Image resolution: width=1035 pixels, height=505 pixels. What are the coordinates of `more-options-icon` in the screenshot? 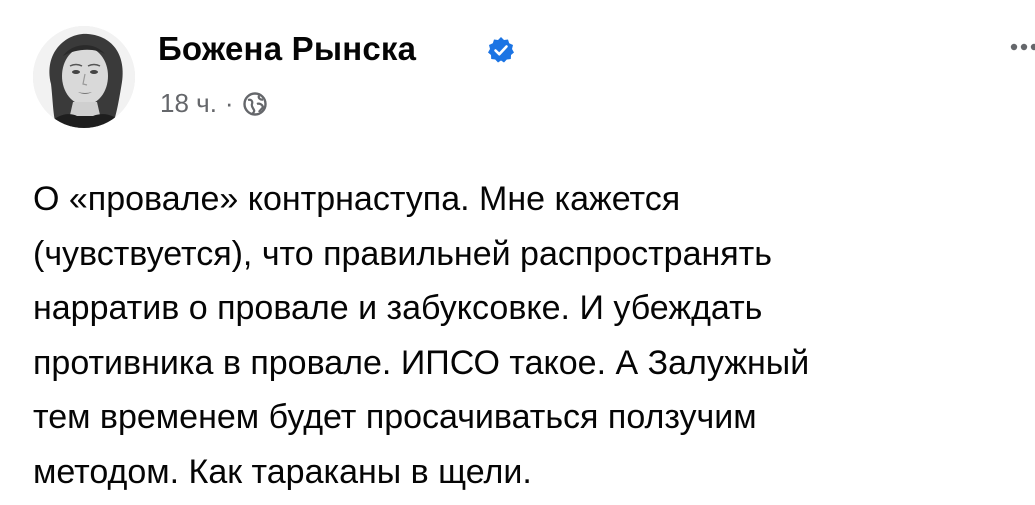 It's located at (1021, 47).